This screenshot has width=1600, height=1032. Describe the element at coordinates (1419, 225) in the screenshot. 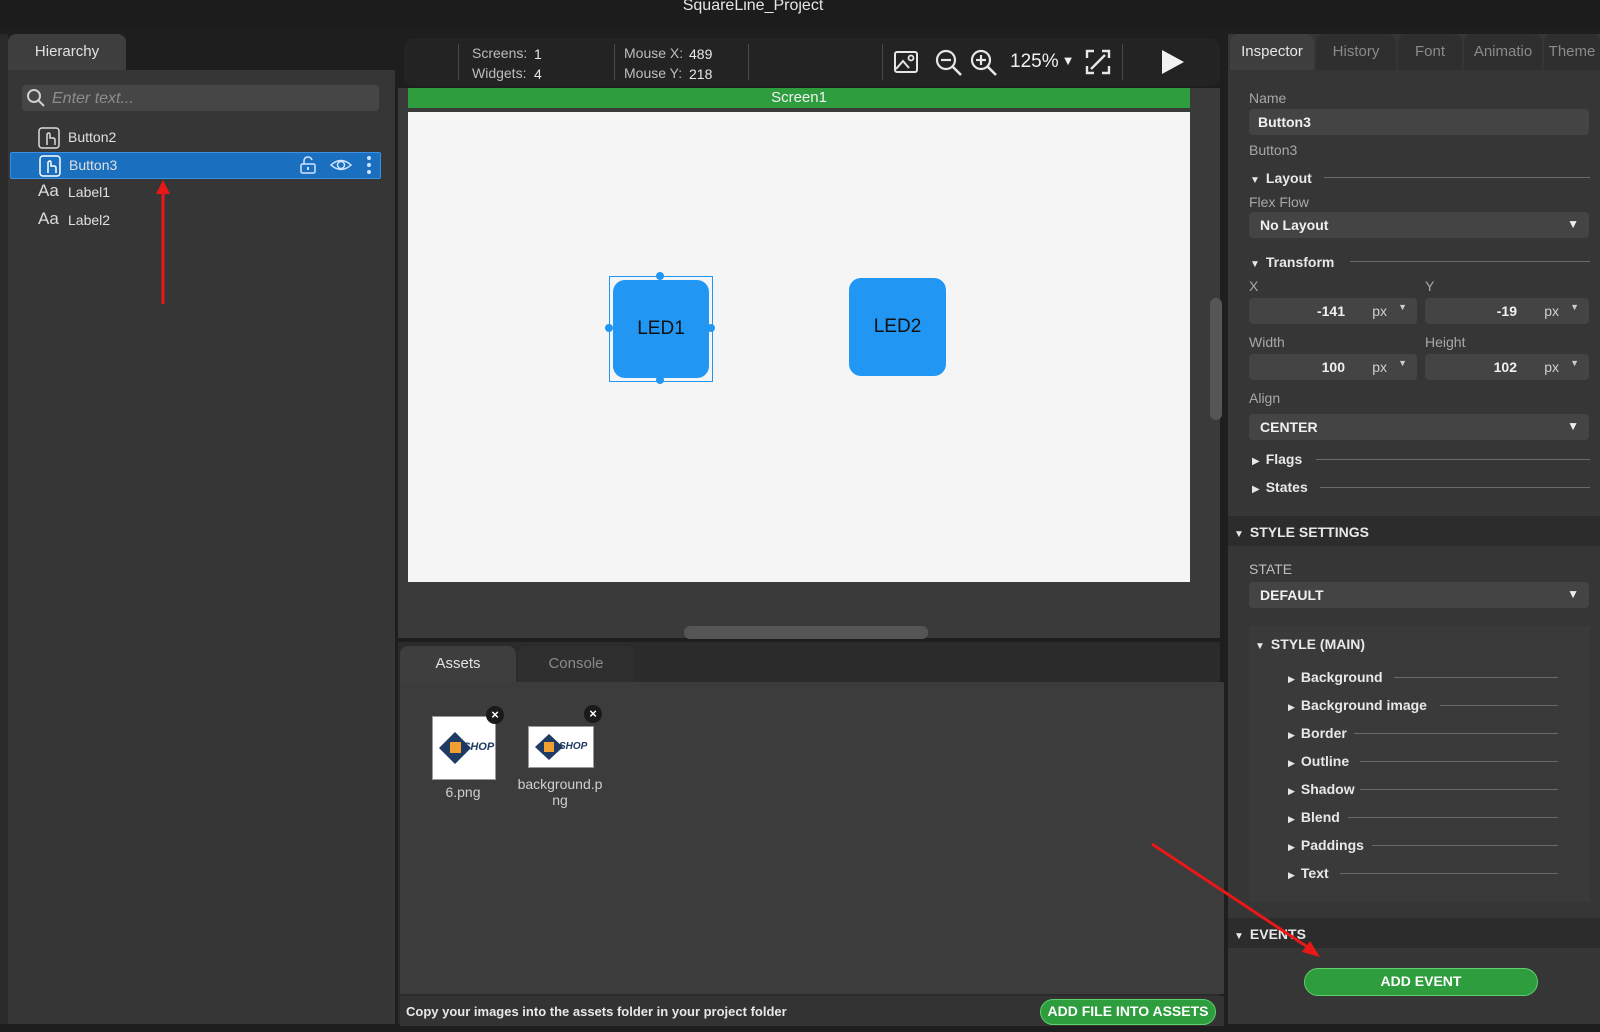

I see `flex-flow-dropdown: No Layout ▼` at that location.